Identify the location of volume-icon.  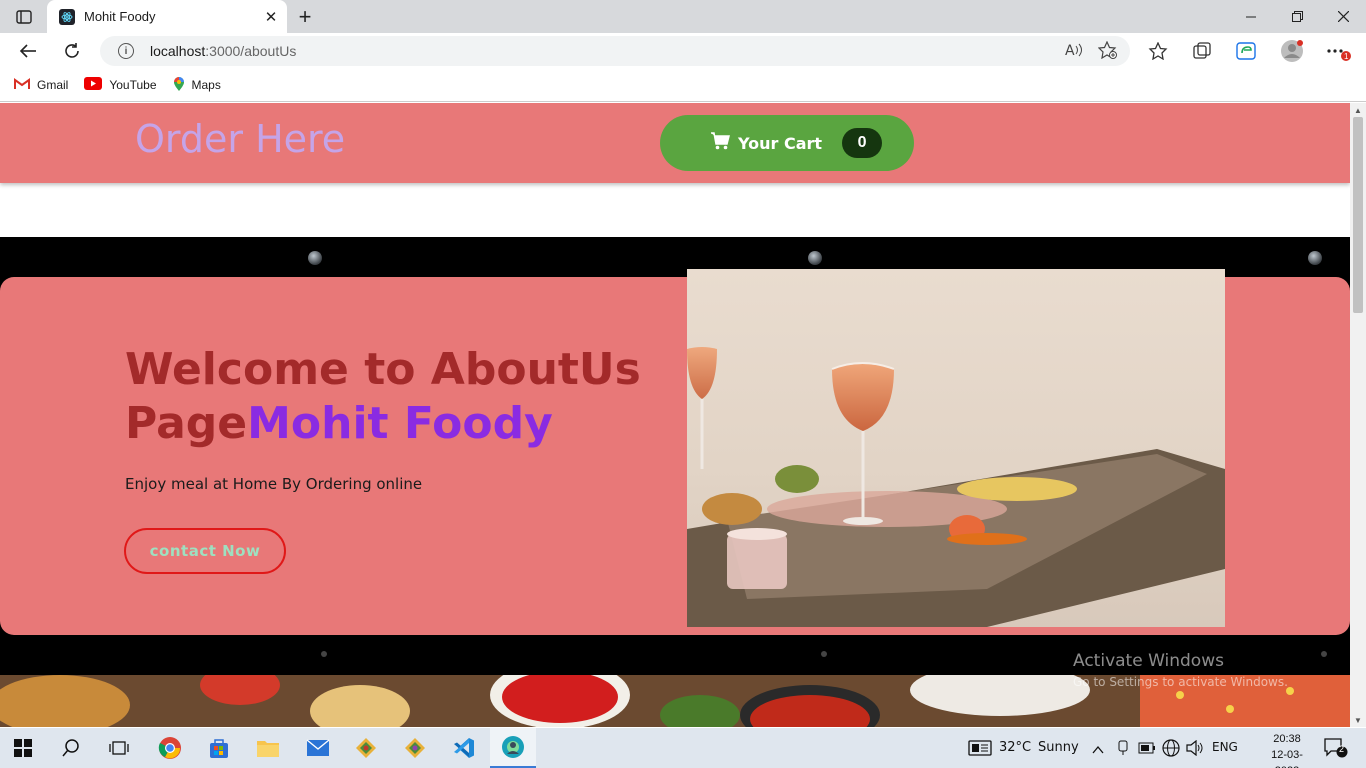
(1195, 750).